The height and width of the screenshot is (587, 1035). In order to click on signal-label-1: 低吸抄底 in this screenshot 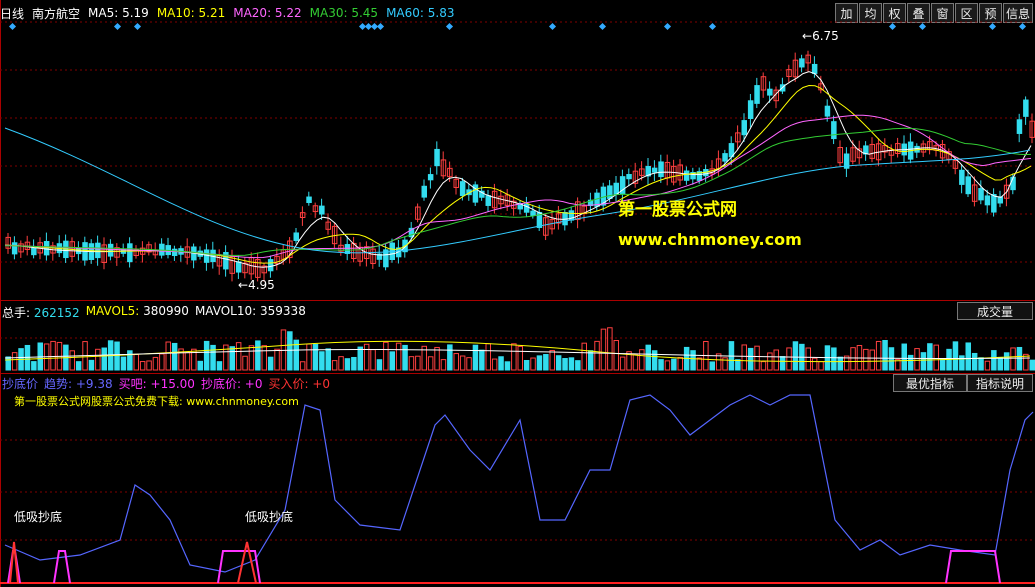, I will do `click(38, 517)`.